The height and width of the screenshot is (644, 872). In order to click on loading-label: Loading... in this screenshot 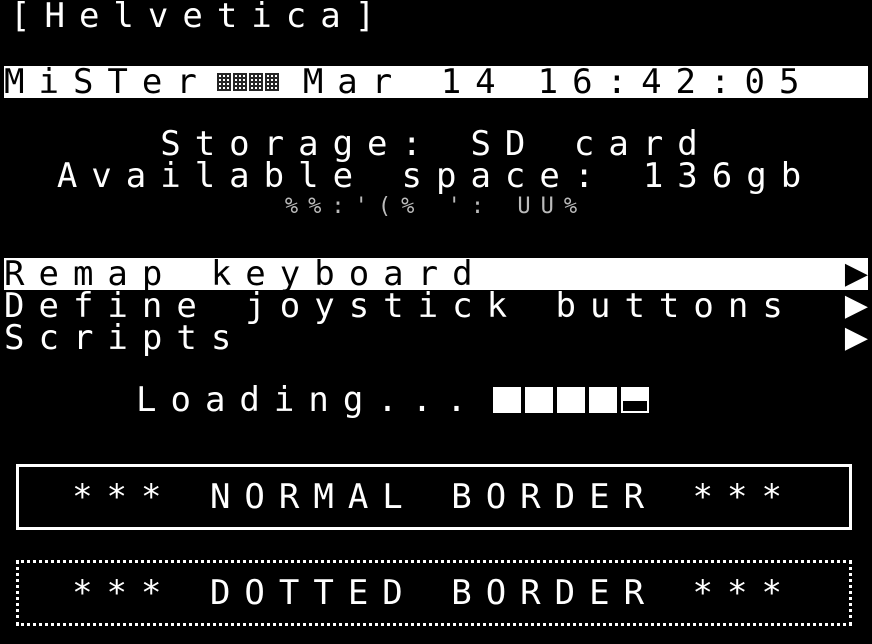, I will do `click(308, 400)`.